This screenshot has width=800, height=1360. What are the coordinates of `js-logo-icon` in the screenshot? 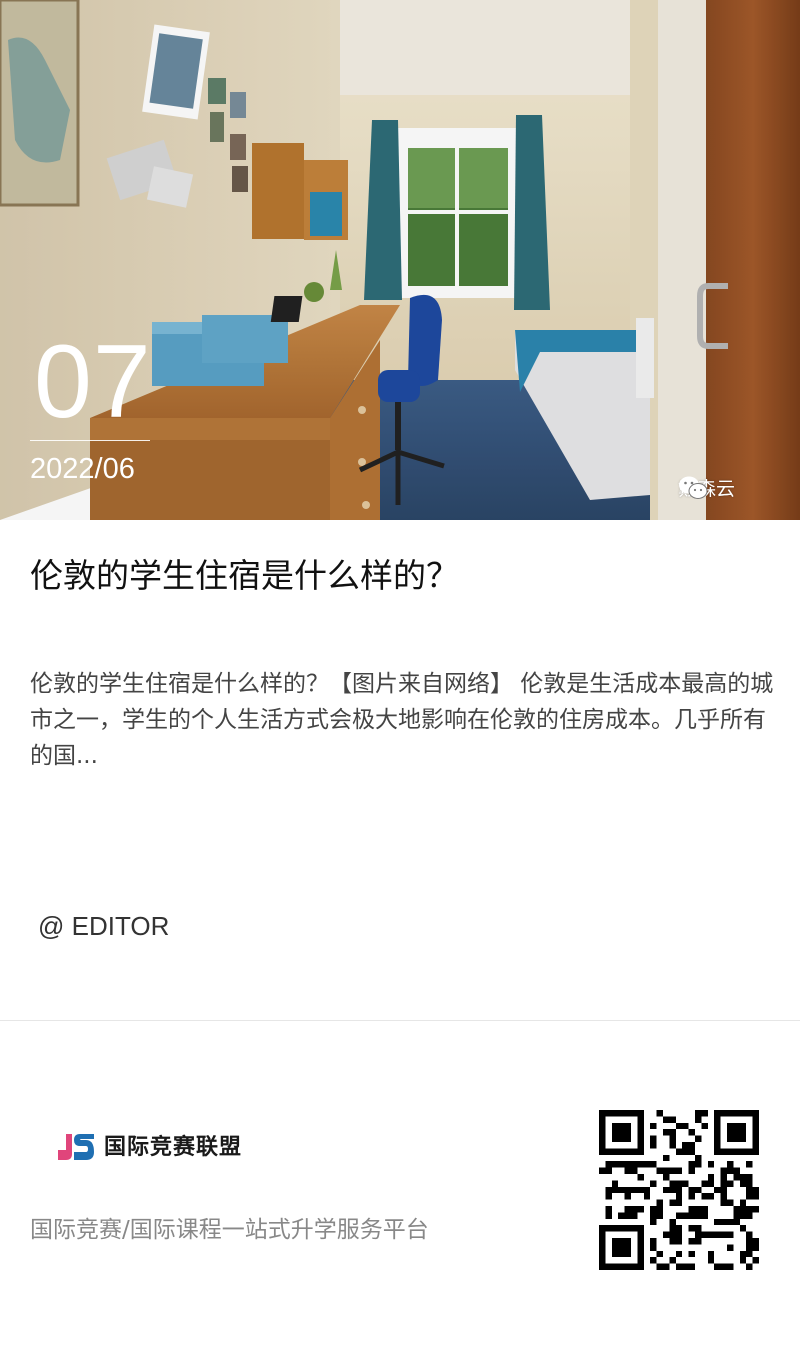 It's located at (76, 1147).